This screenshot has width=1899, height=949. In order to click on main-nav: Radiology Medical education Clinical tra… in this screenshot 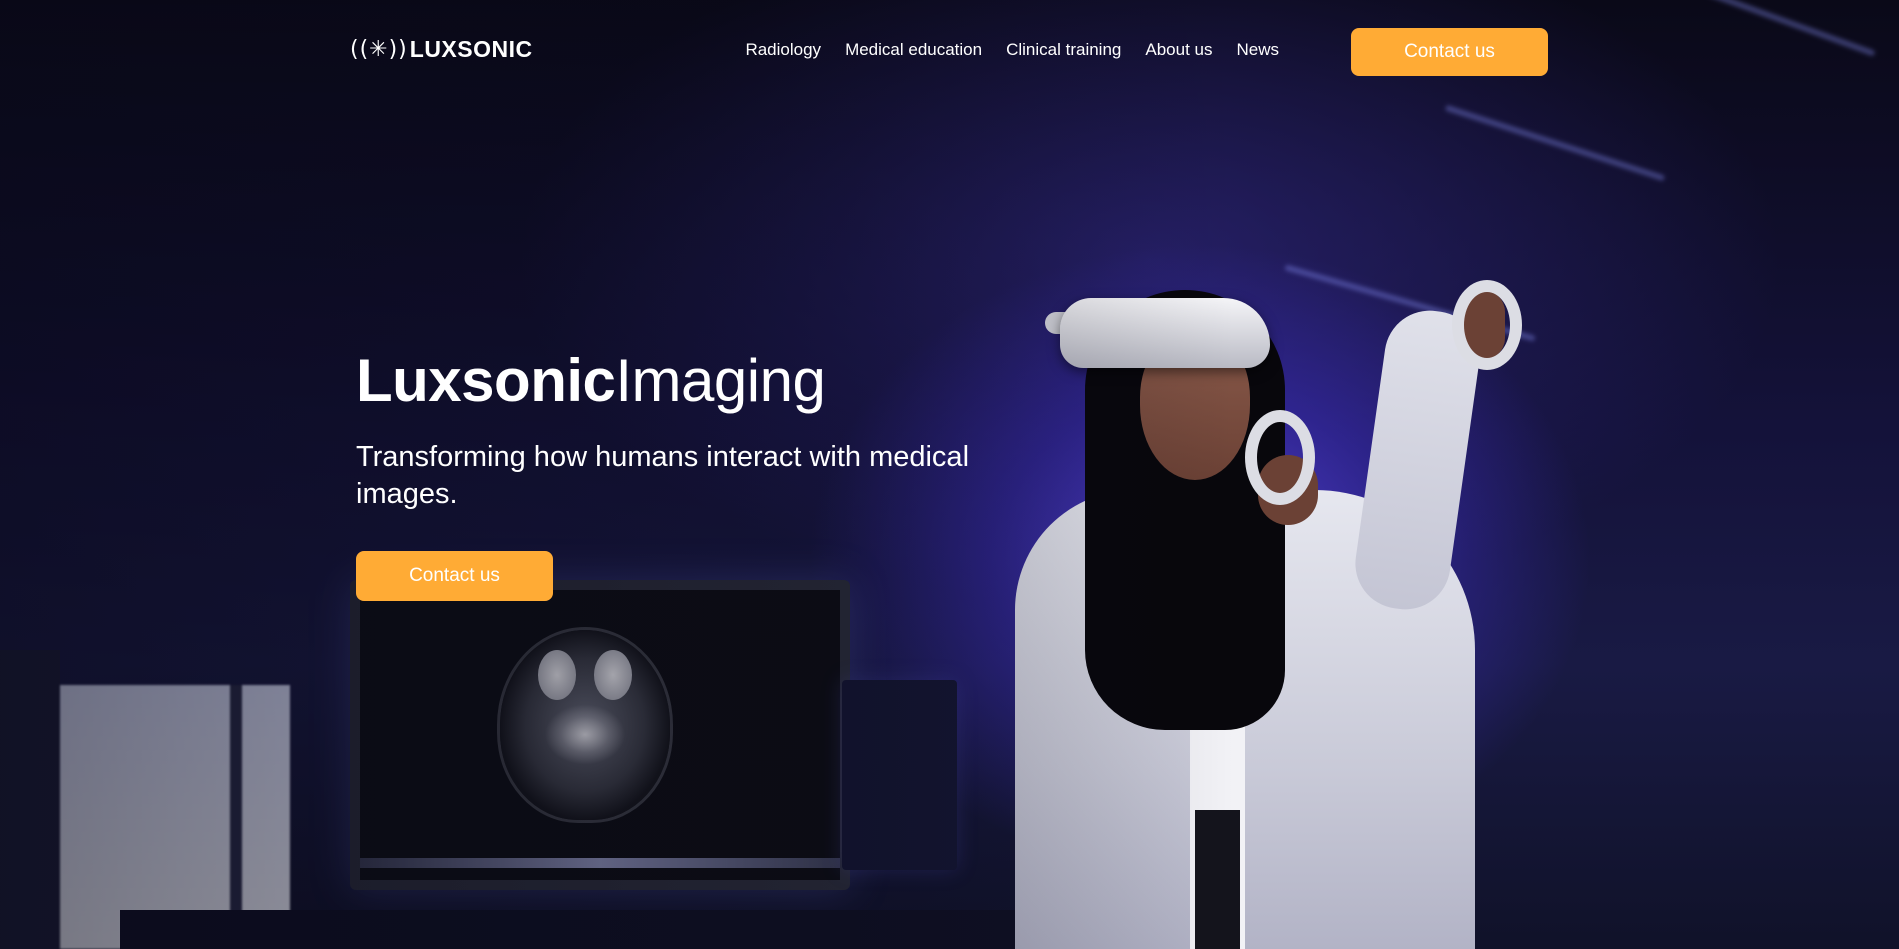, I will do `click(1012, 50)`.